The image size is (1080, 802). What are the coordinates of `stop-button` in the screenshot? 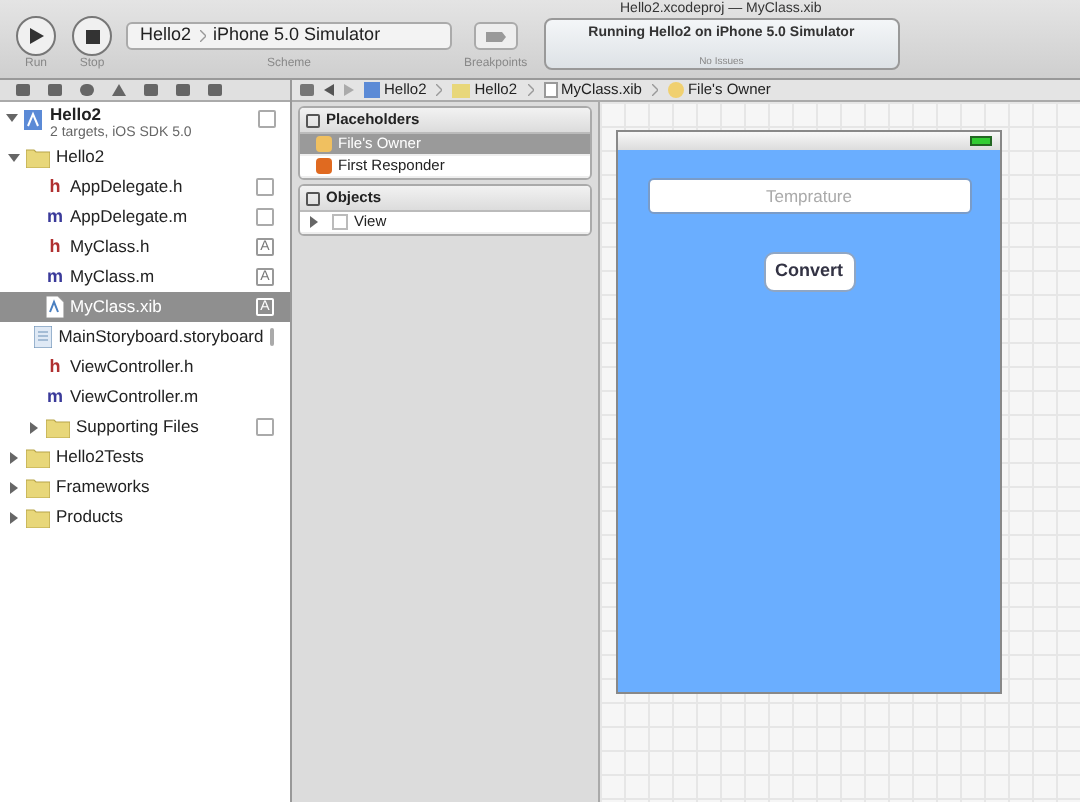 It's located at (92, 36).